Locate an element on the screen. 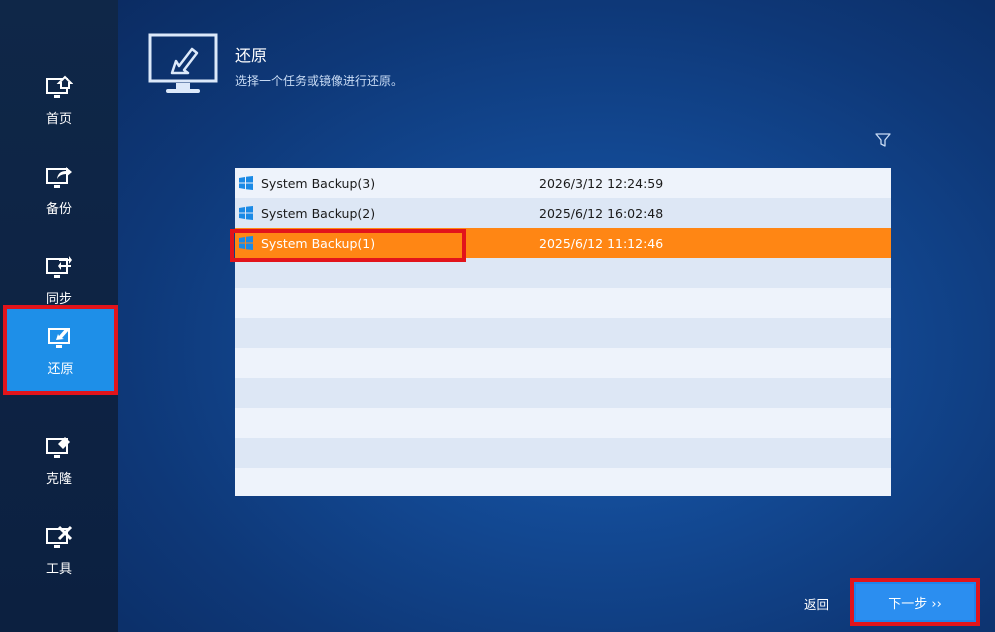 The width and height of the screenshot is (995, 632). next-button-label: 下一步 ›› is located at coordinates (915, 604).